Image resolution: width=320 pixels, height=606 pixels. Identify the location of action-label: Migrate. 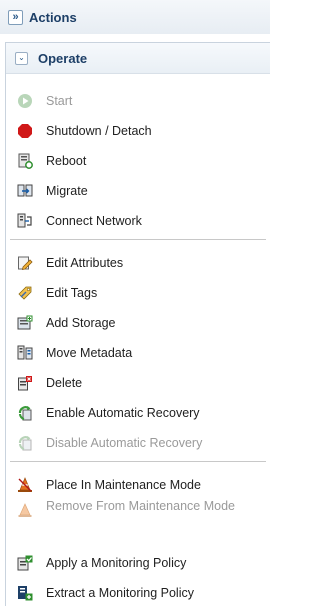
(67, 191).